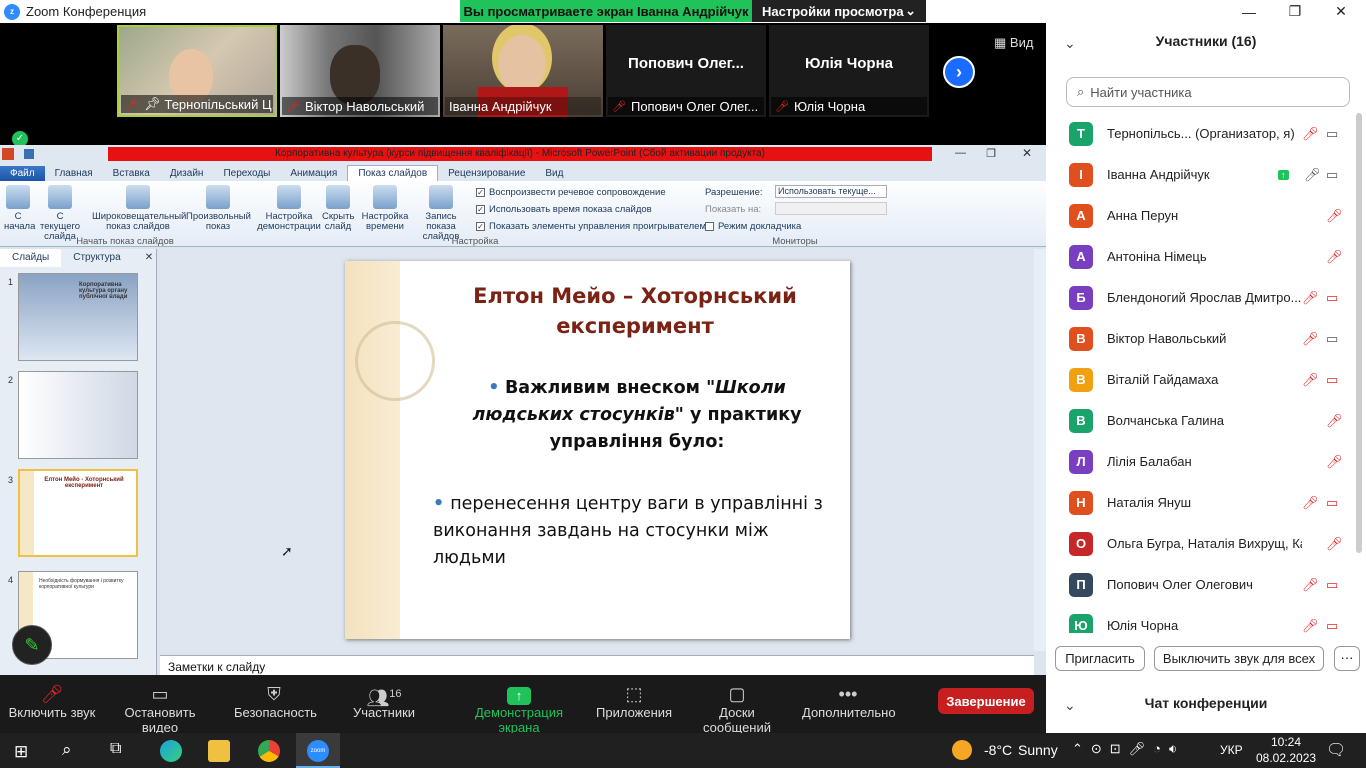  Describe the element at coordinates (1201, 133) in the screenshot. I see `participant-row: Т Тернопільсь... (Организатор, я) 🎤︎ ▭` at that location.